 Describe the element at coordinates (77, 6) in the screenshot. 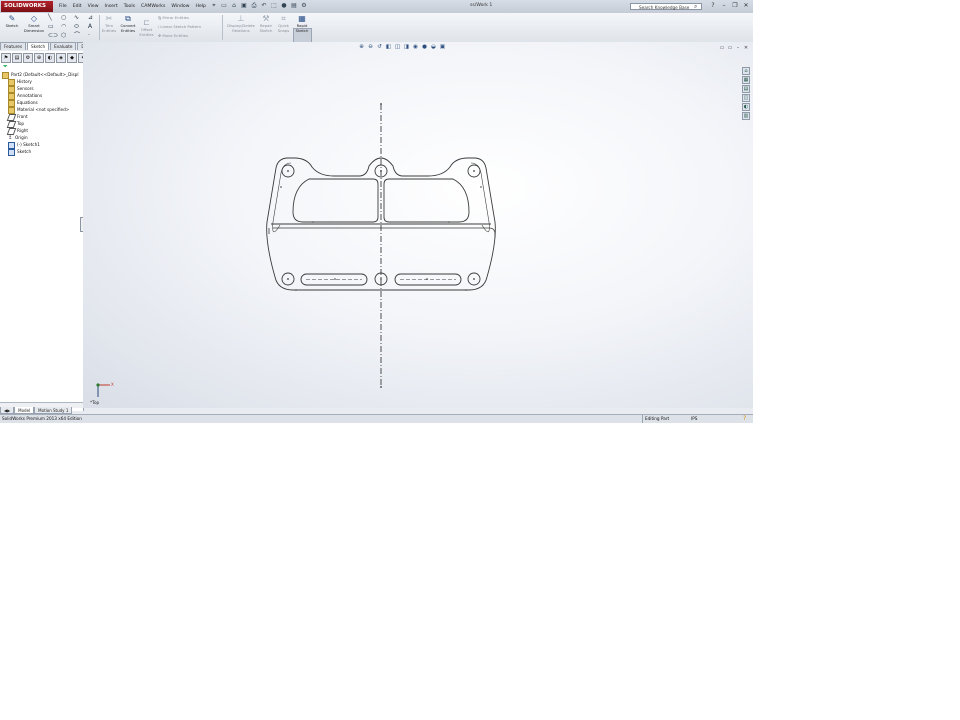

I see `menu-edit: Edit` at that location.